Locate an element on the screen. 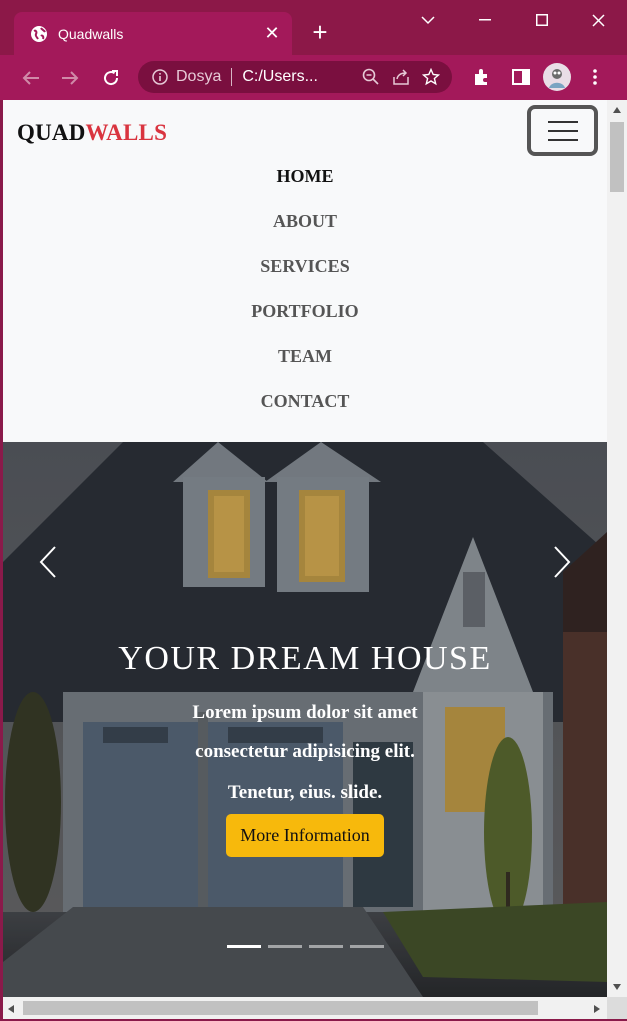 The height and width of the screenshot is (1021, 627). scroll-right-icon is located at coordinates (597, 1009).